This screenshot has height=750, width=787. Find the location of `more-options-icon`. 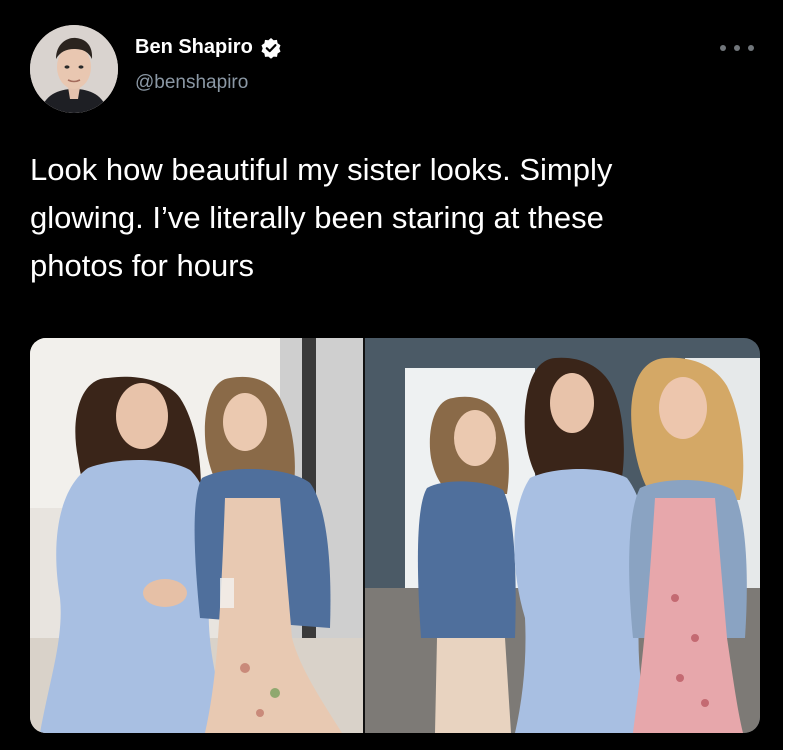

more-options-icon is located at coordinates (737, 48).